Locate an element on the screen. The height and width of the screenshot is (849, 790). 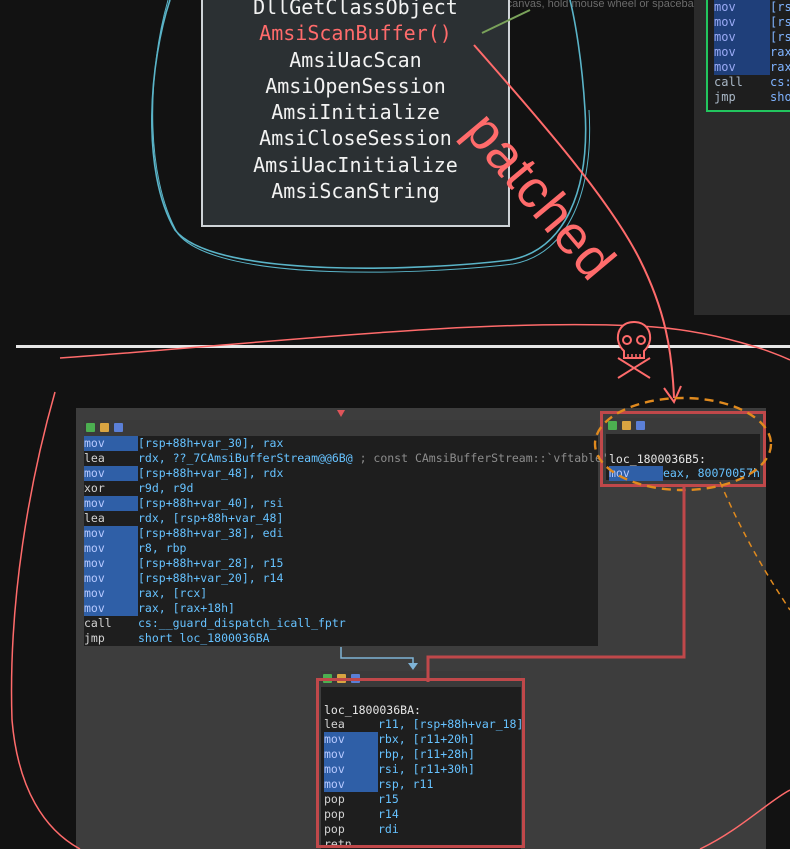
mnemonic: jmp is located at coordinates (94, 638).